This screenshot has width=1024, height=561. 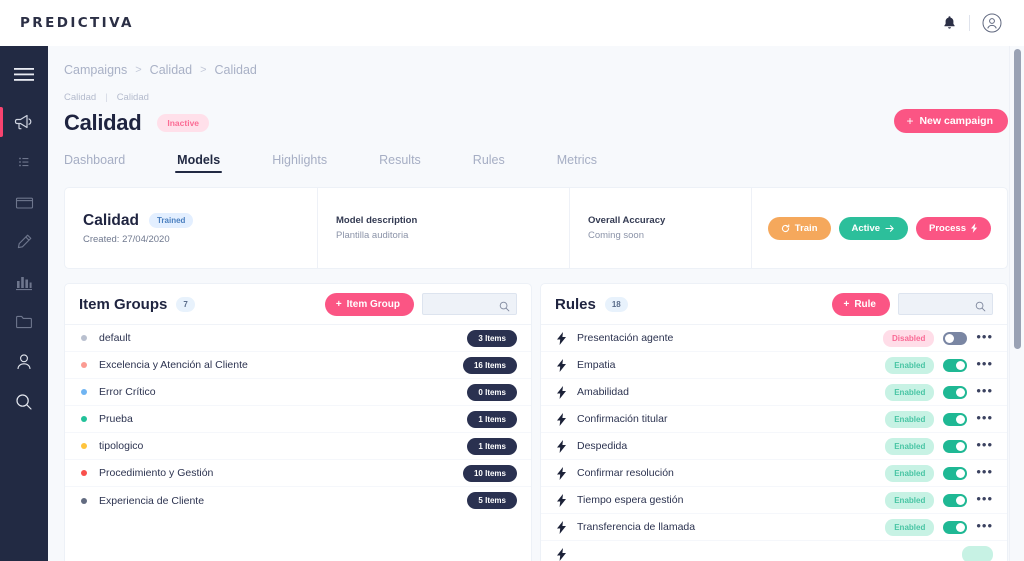 I want to click on tab-highlights: Highlights, so click(x=299, y=163).